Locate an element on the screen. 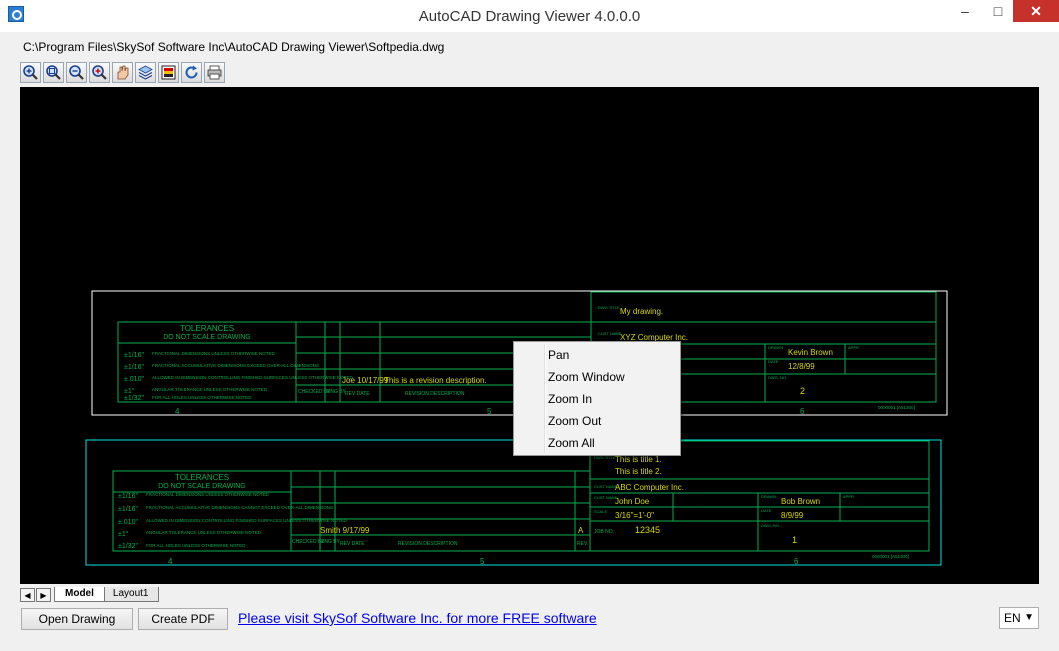 Image resolution: width=1059 pixels, height=651 pixels. zoom-extents-icon is located at coordinates (99, 72).